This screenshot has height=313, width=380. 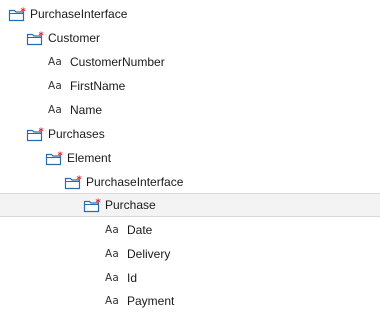 What do you see at coordinates (190, 182) in the screenshot?
I see `tree-node-purchaseinterface-nested: * PurchaseInterface` at bounding box center [190, 182].